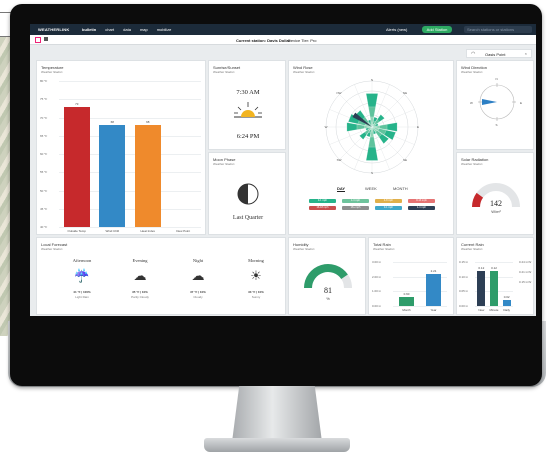  What do you see at coordinates (302, 40) in the screenshot?
I see `device-tier: Device Tier: Pro` at bounding box center [302, 40].